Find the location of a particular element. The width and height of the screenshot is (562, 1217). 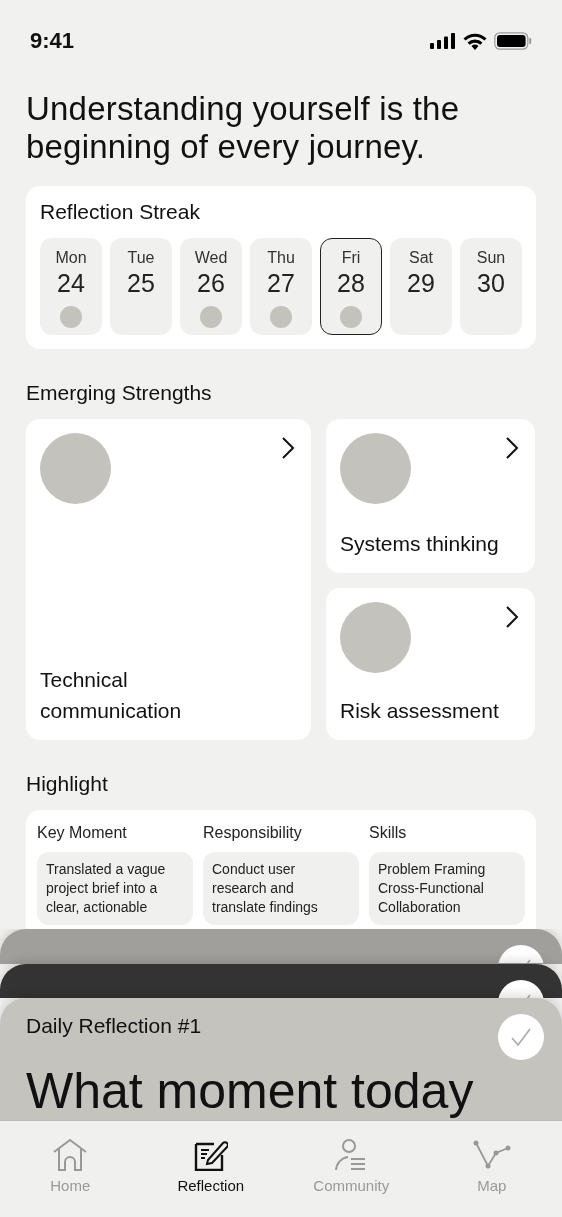

strength-label: Technical communication is located at coordinates (111, 695).